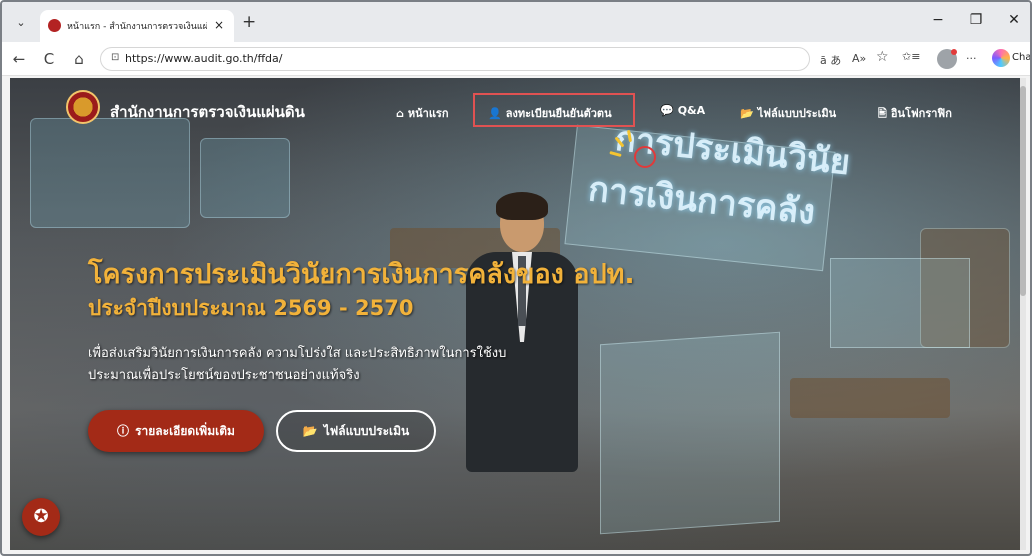 The image size is (1032, 556). Describe the element at coordinates (19, 59) in the screenshot. I see `back-button: ←` at that location.